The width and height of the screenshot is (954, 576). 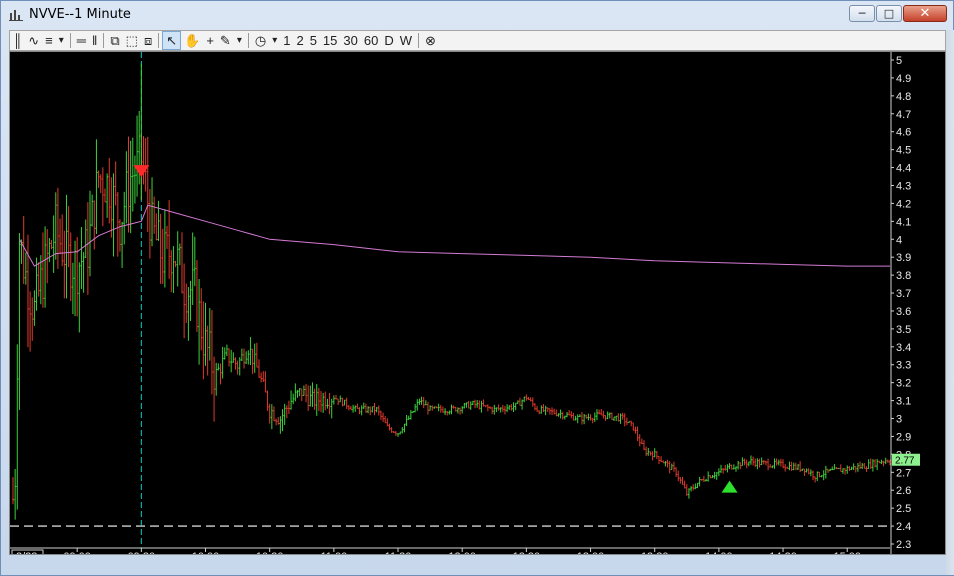 I want to click on crosshair-icon: +, so click(x=210, y=40).